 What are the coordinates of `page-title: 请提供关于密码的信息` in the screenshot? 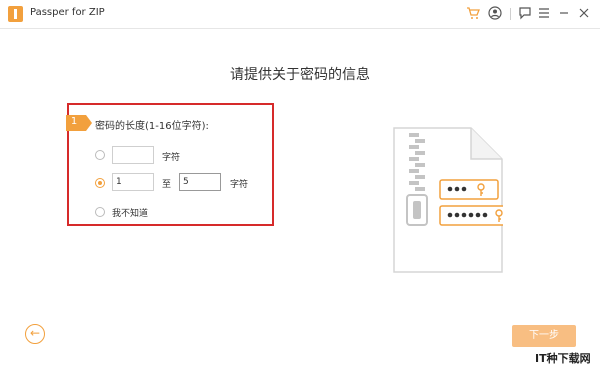 It's located at (300, 75).